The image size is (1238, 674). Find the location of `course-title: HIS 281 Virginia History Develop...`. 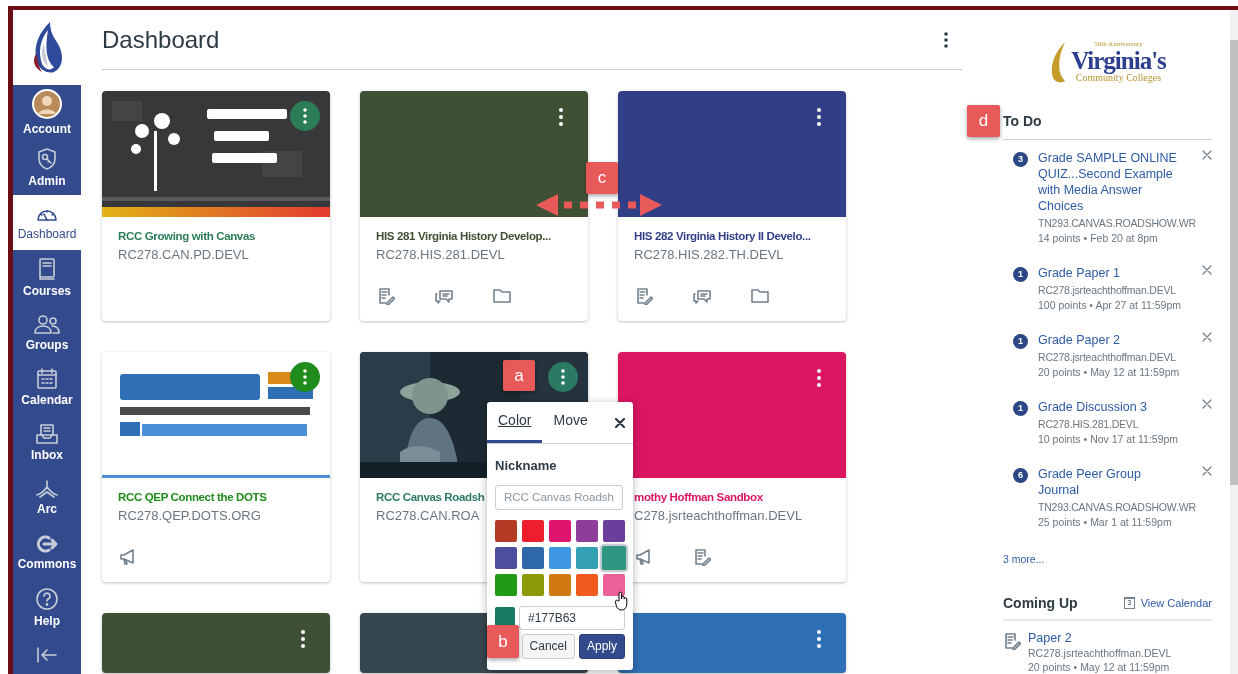

course-title: HIS 281 Virginia History Develop... is located at coordinates (474, 236).